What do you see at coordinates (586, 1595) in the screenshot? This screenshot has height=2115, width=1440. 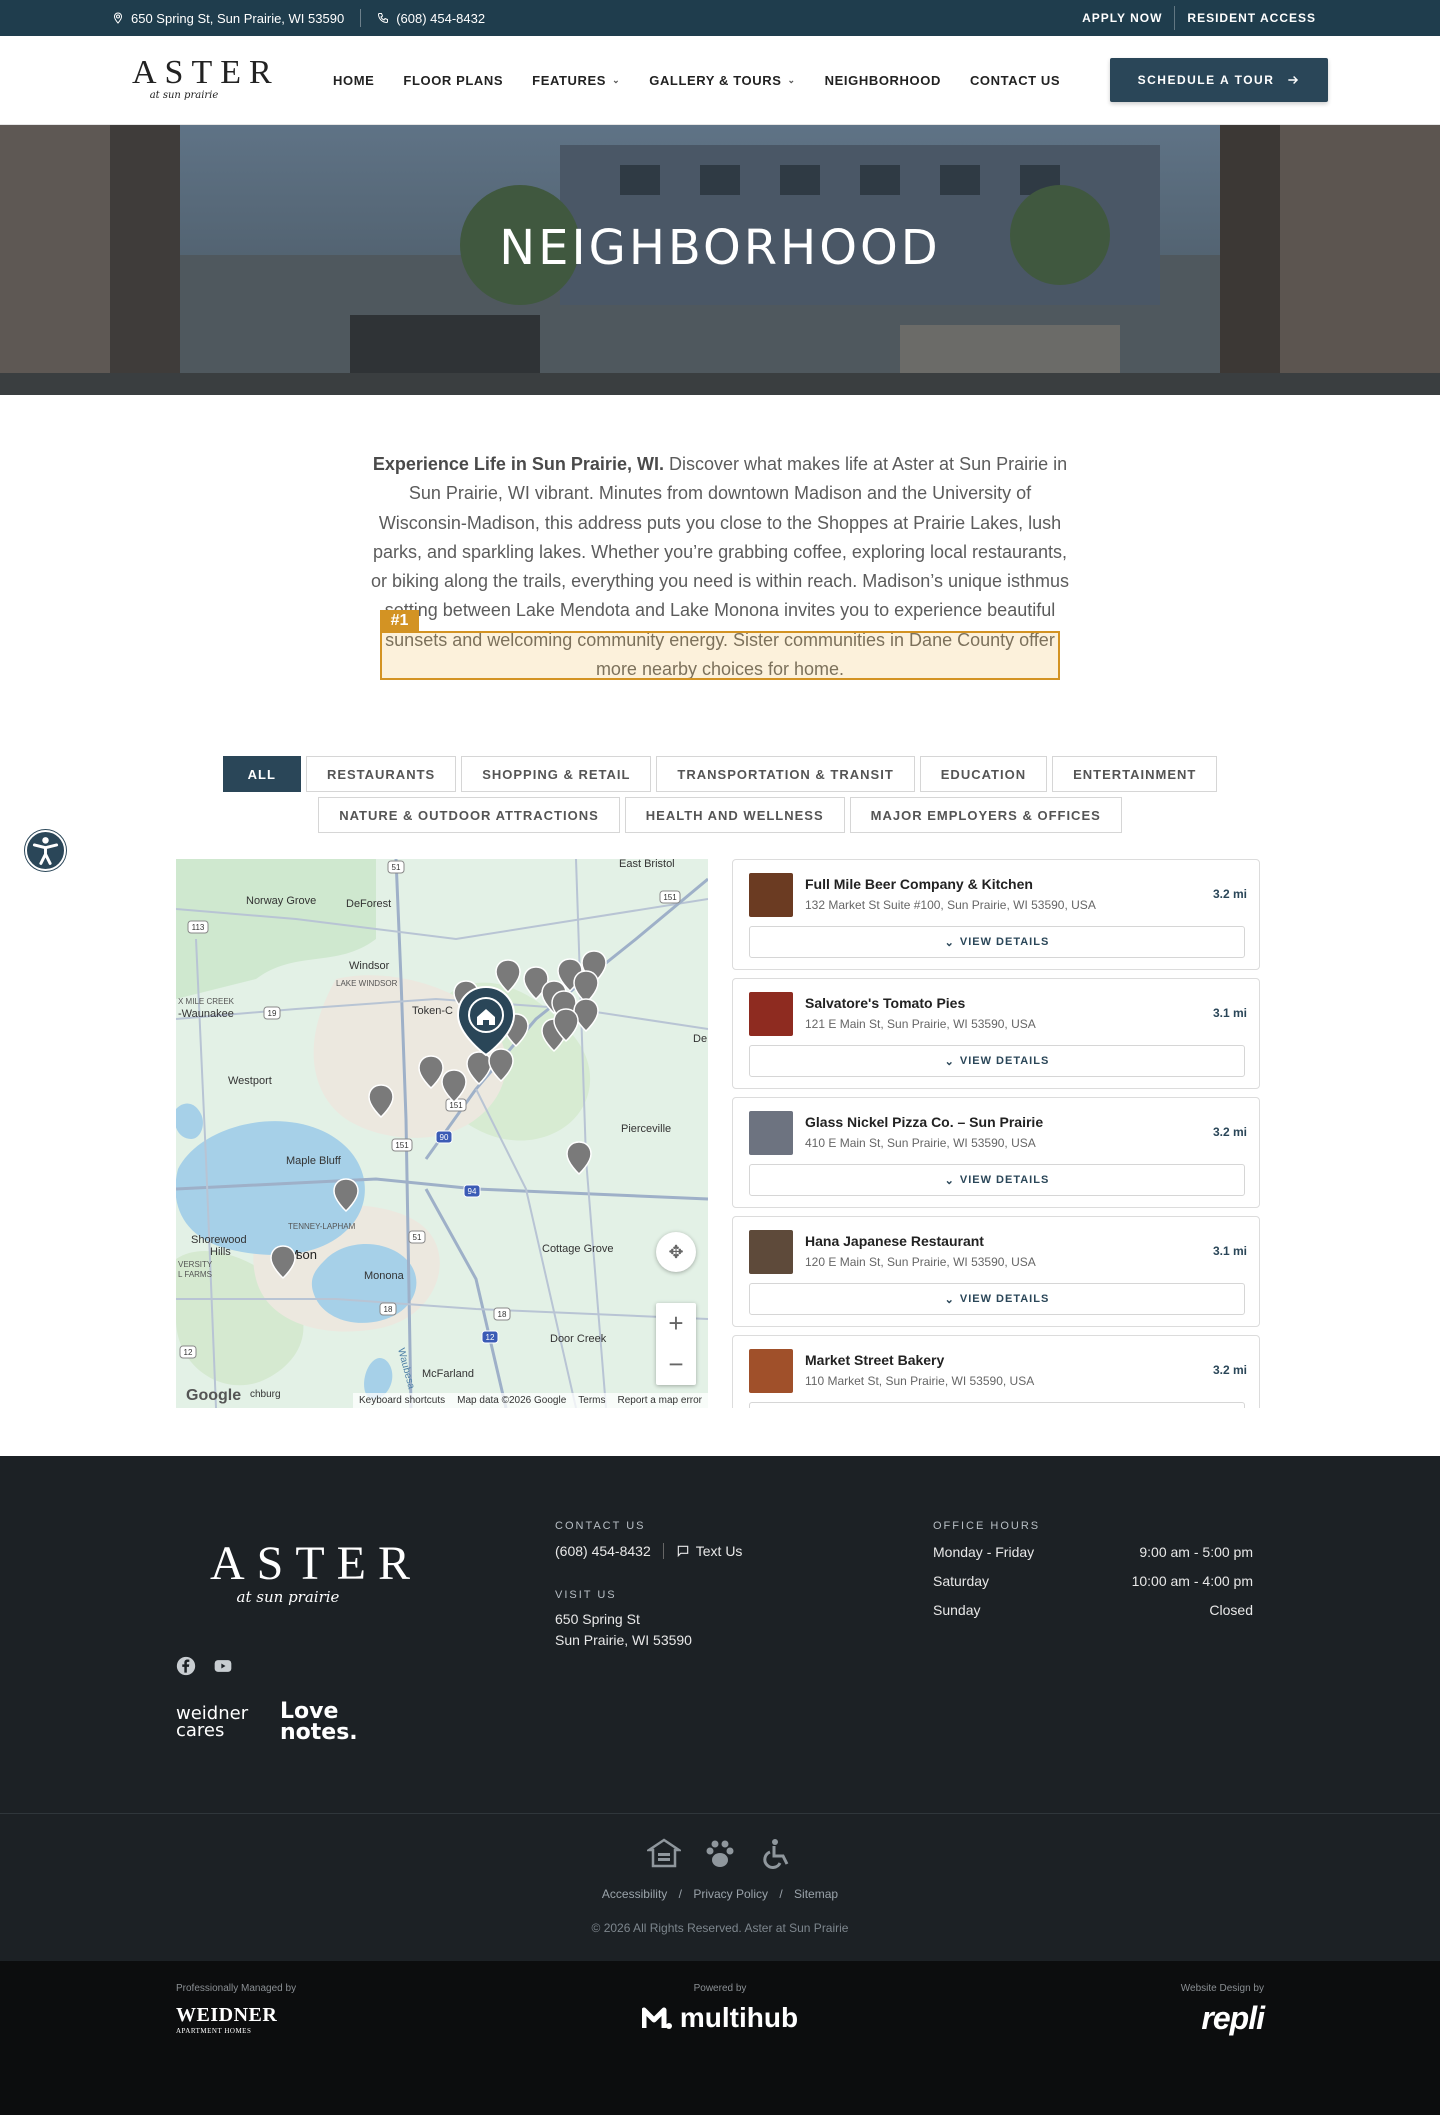 I see `visit-heading: VISIT US` at bounding box center [586, 1595].